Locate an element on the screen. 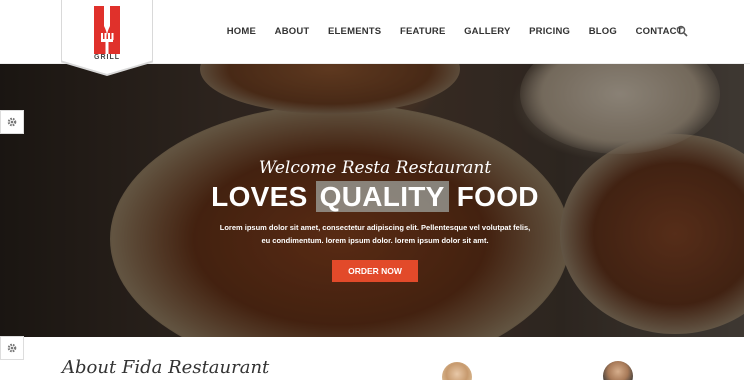  hero-headline: LOVES QUALITY FOOD is located at coordinates (375, 197).